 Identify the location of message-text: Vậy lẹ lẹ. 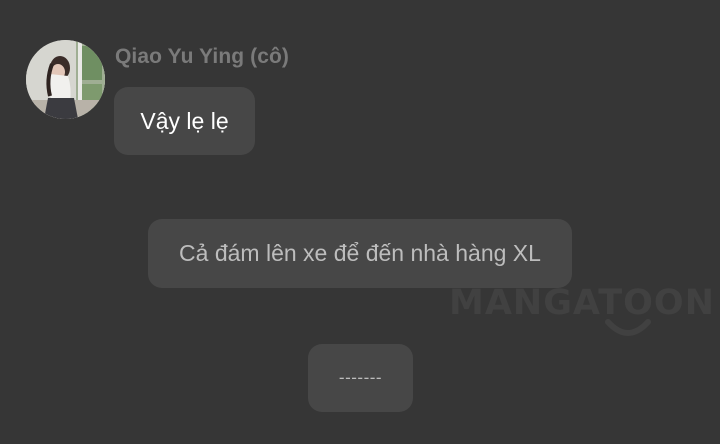
(184, 120).